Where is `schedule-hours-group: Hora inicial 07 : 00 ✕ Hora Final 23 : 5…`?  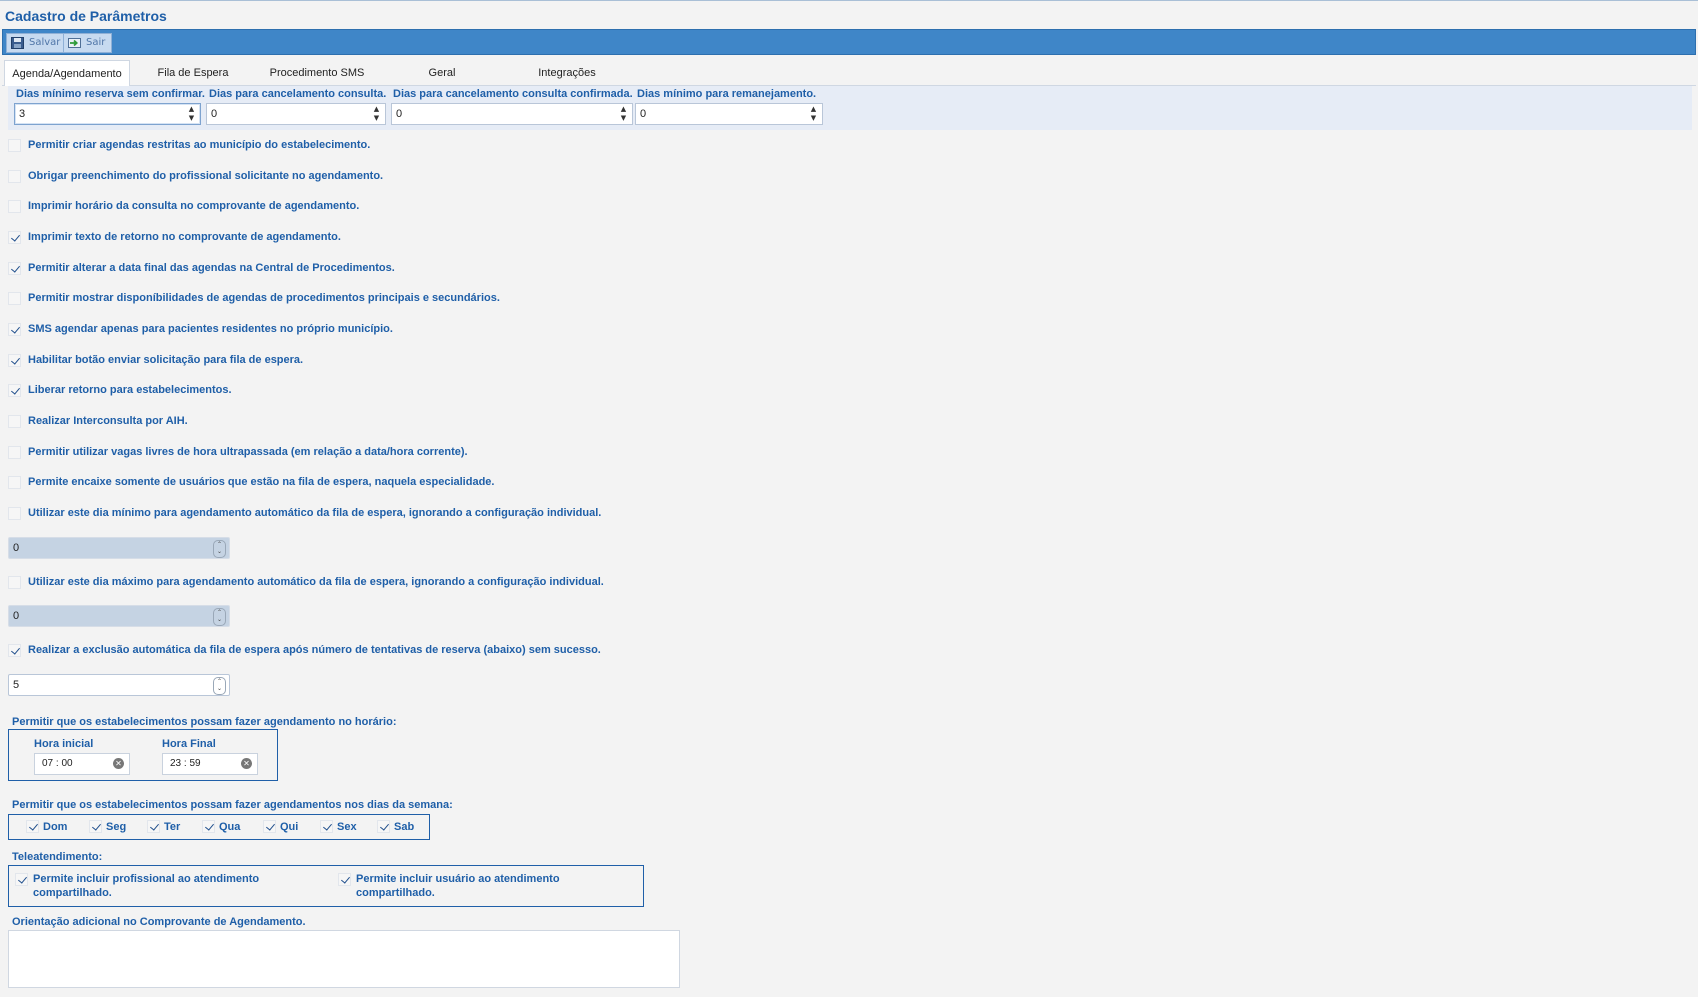
schedule-hours-group: Hora inicial 07 : 00 ✕ Hora Final 23 : 5… is located at coordinates (143, 755).